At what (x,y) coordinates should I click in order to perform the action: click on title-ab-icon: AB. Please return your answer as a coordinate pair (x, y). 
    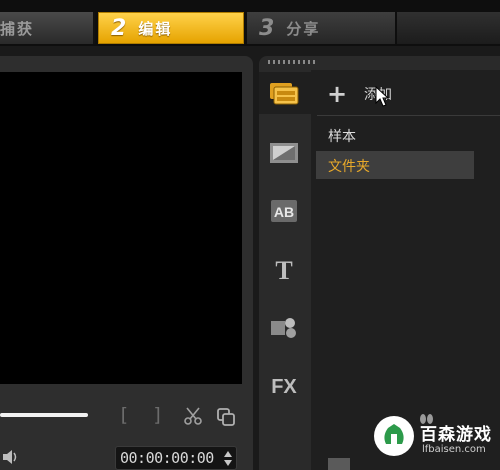
    Looking at the image, I should click on (284, 211).